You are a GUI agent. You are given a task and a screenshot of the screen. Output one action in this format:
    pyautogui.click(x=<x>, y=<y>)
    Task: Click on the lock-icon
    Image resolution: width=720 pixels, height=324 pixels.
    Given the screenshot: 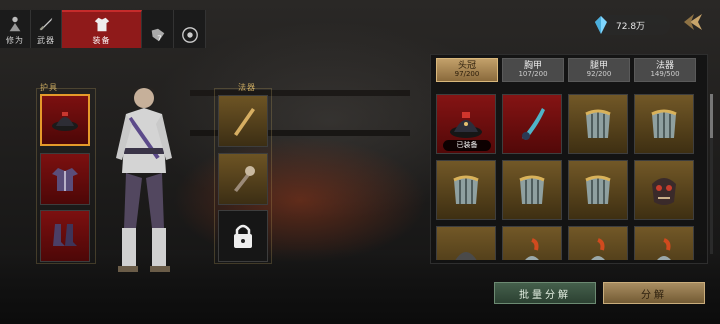 What is the action you would take?
    pyautogui.click(x=243, y=236)
    